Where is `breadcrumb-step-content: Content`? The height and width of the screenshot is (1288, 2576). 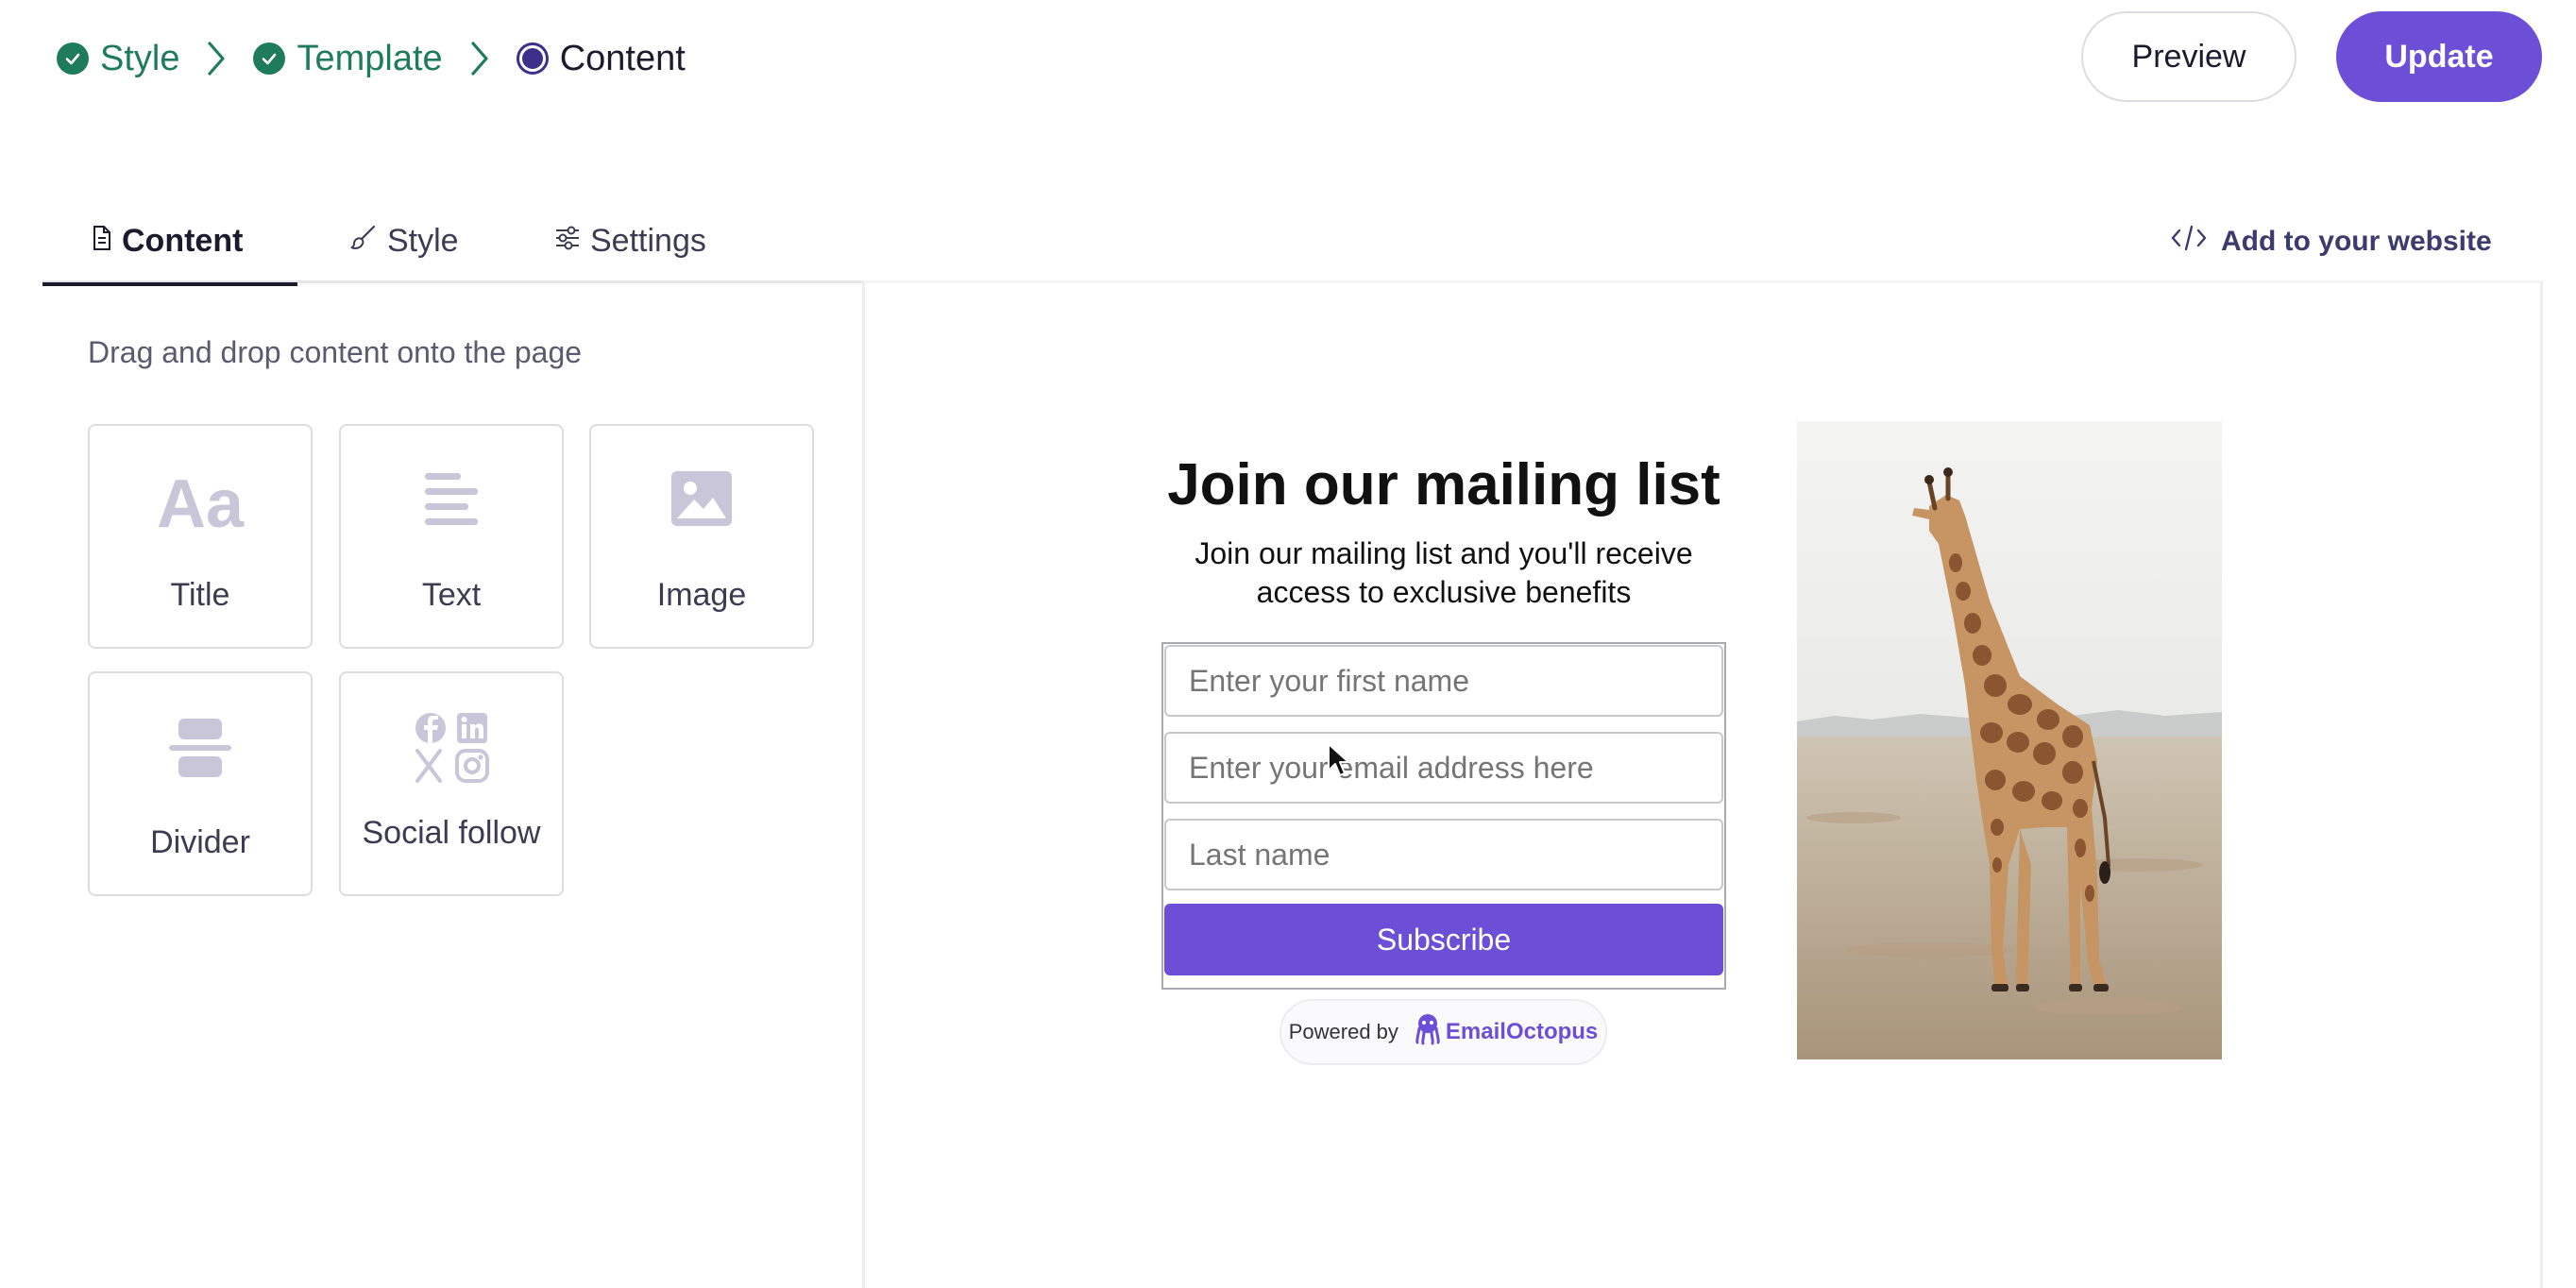
breadcrumb-step-content: Content is located at coordinates (601, 58).